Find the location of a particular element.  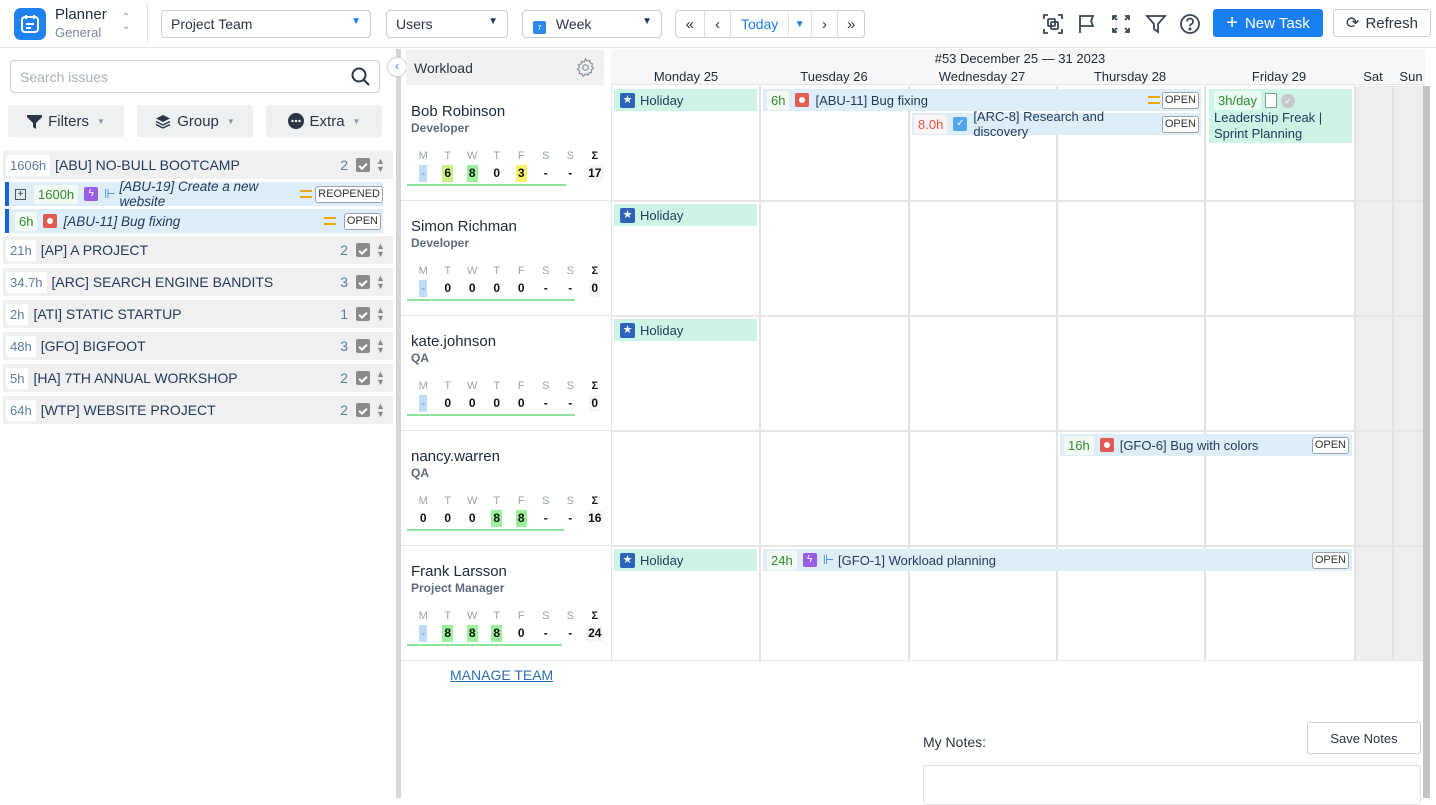

row-divider is located at coordinates (1019, 316).